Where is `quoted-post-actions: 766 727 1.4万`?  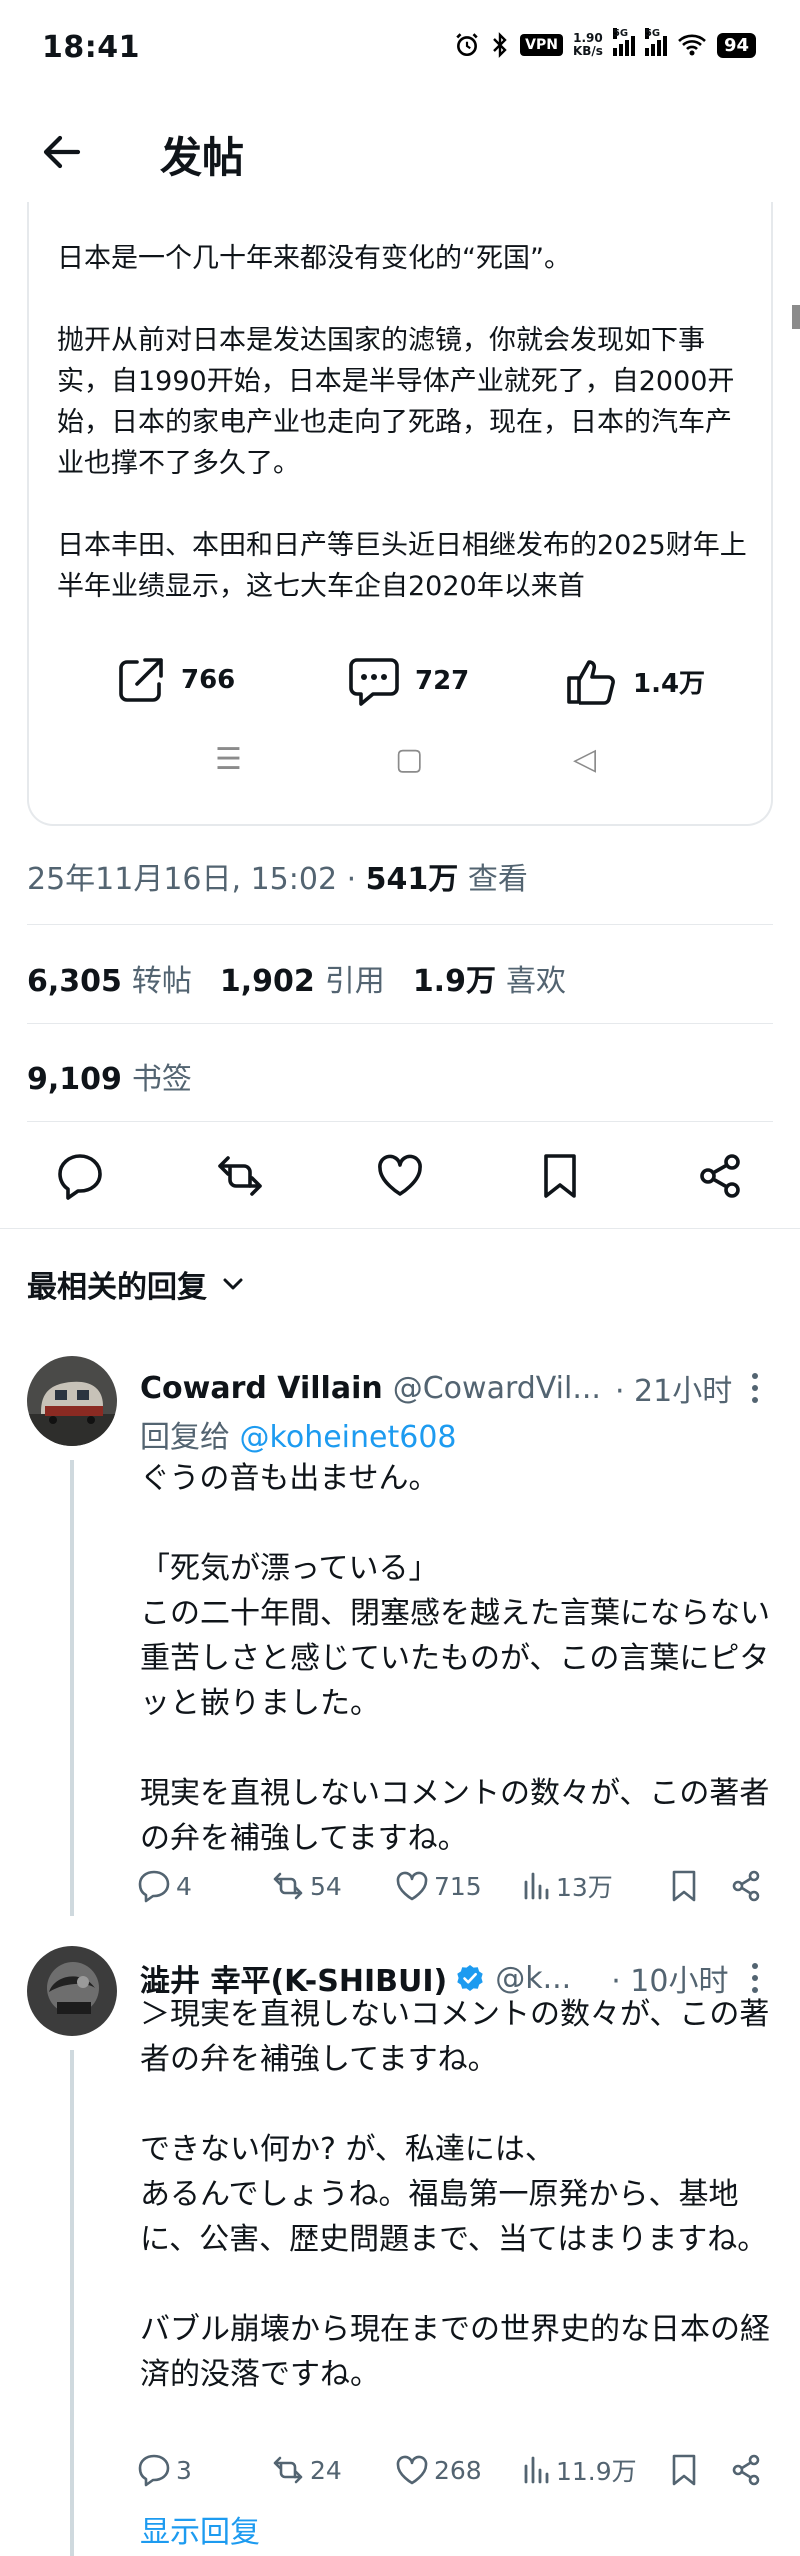 quoted-post-actions: 766 727 1.4万 is located at coordinates (400, 682).